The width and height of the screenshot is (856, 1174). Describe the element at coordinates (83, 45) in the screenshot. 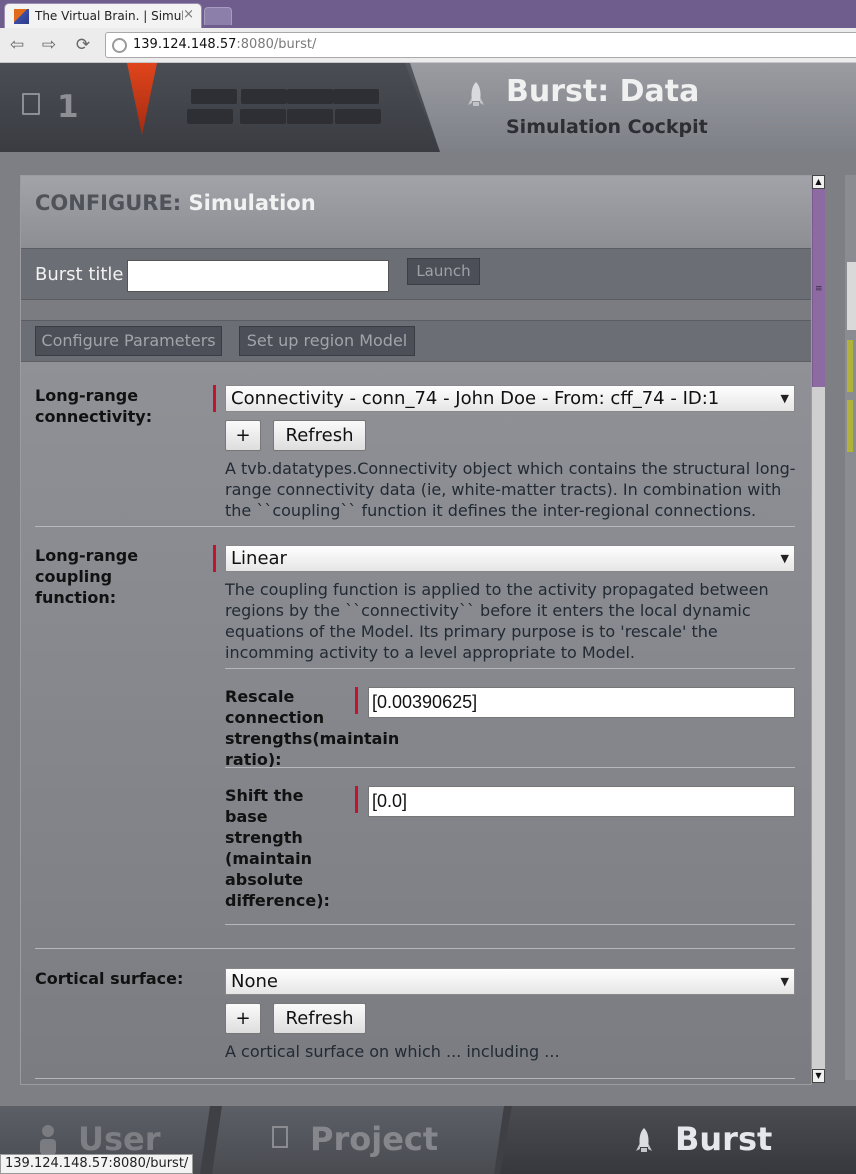

I see `reload-icon: ⟳` at that location.